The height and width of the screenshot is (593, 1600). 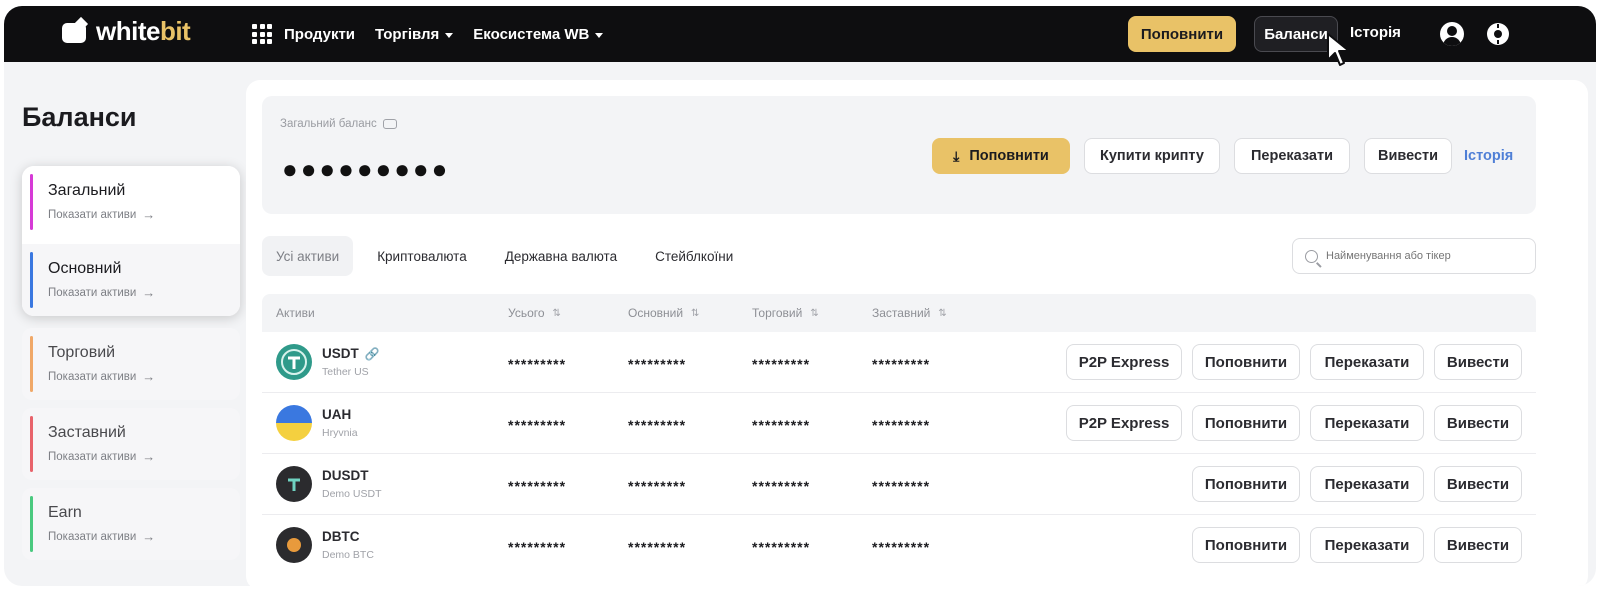 What do you see at coordinates (131, 280) in the screenshot?
I see `sidebar-item-main: Основний Показати активи →` at bounding box center [131, 280].